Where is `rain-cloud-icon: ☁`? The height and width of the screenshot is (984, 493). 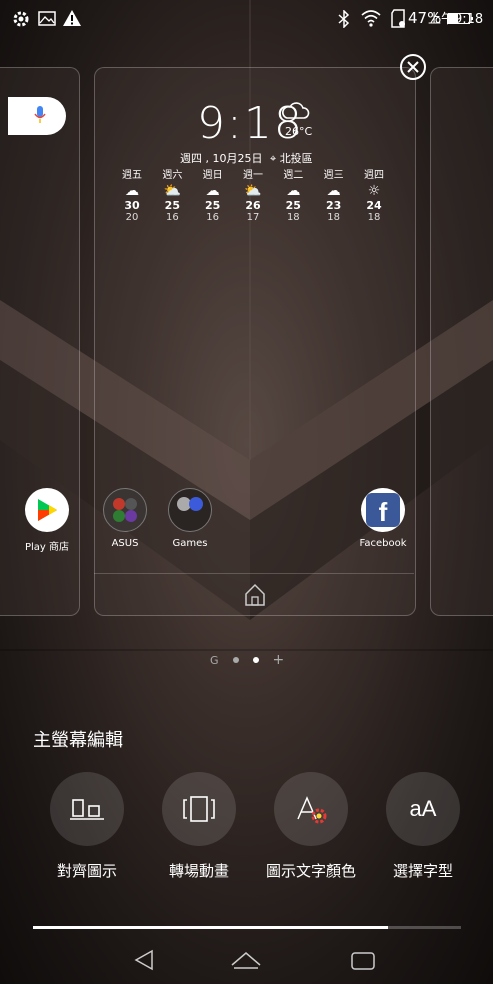 rain-cloud-icon: ☁ is located at coordinates (132, 191).